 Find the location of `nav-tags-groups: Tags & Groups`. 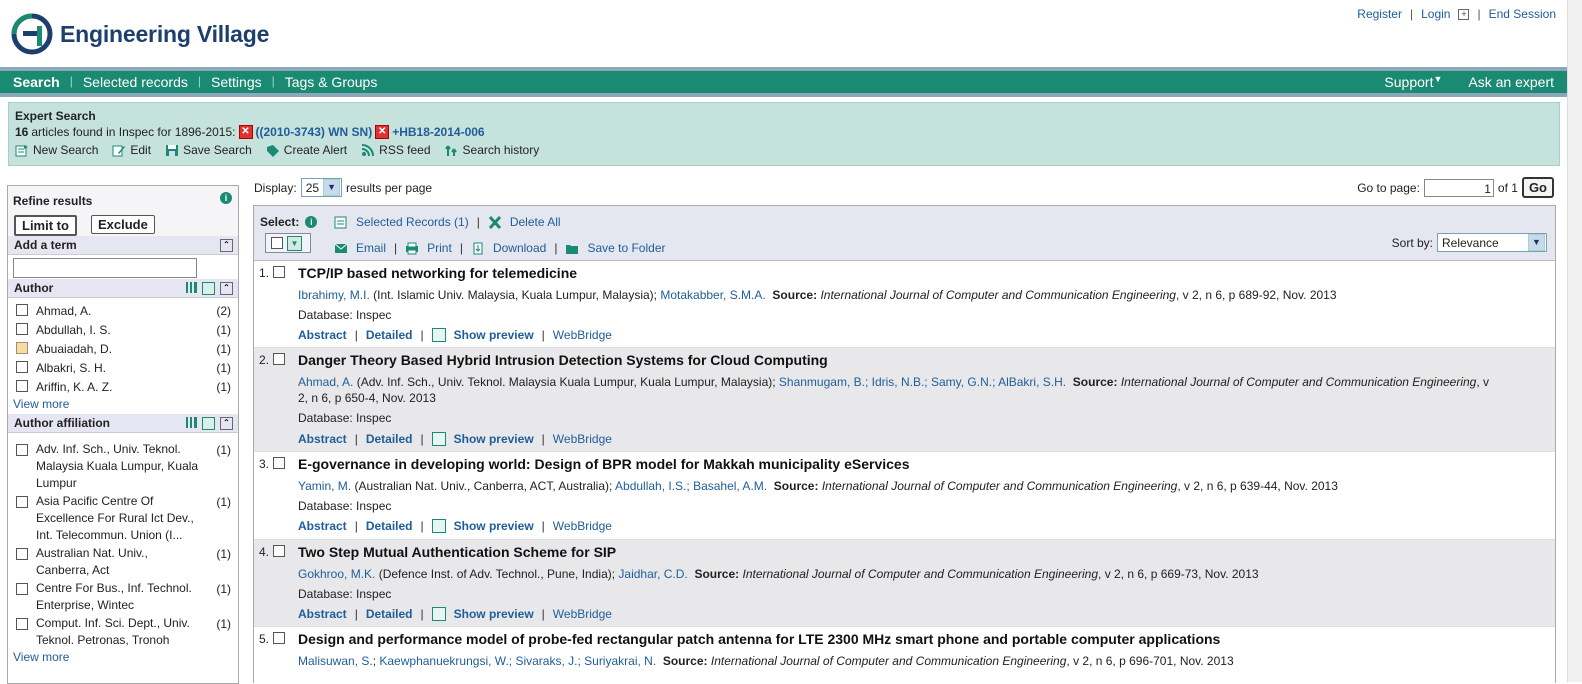

nav-tags-groups: Tags & Groups is located at coordinates (331, 82).